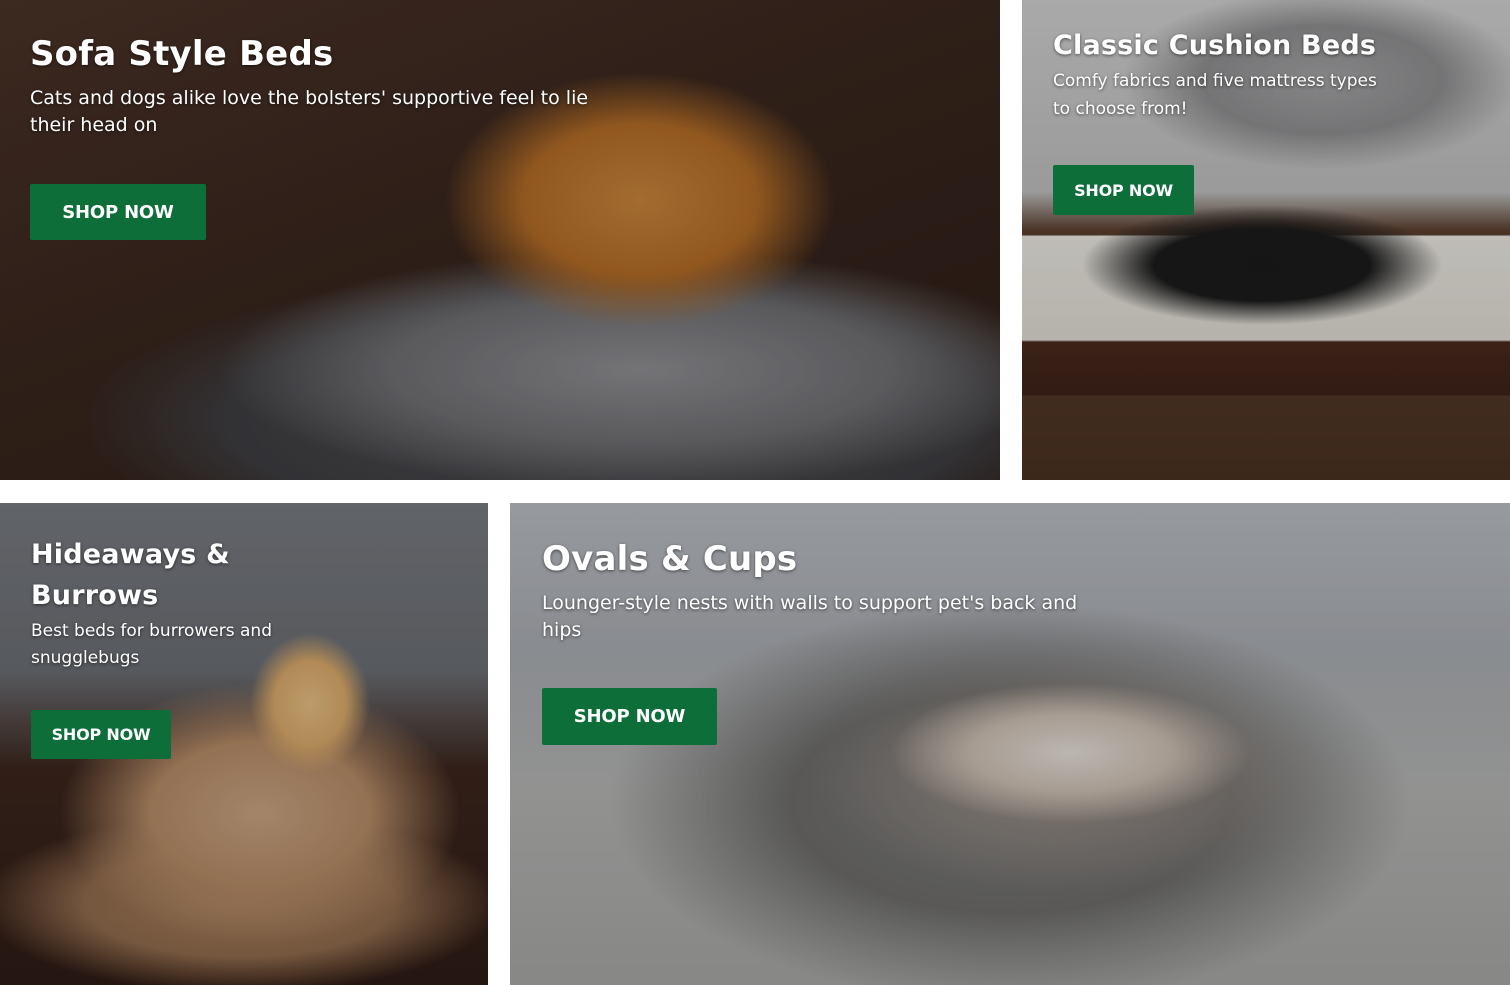  I want to click on tile-title: Ovals & Cups, so click(670, 559).